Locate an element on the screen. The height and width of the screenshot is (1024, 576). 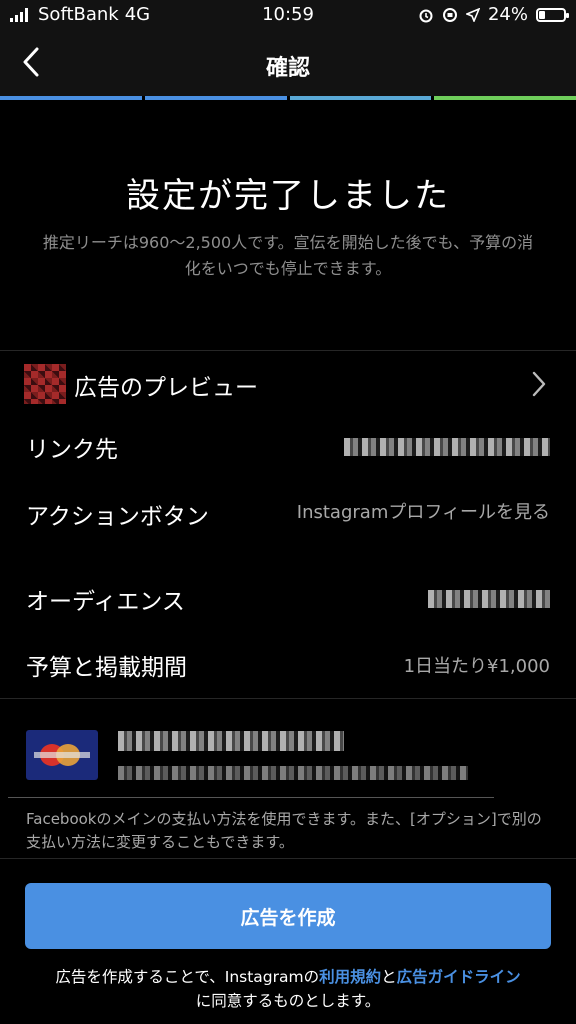
budget-row: 予算と掲載期間 1日当たり¥1,000 is located at coordinates (288, 668).